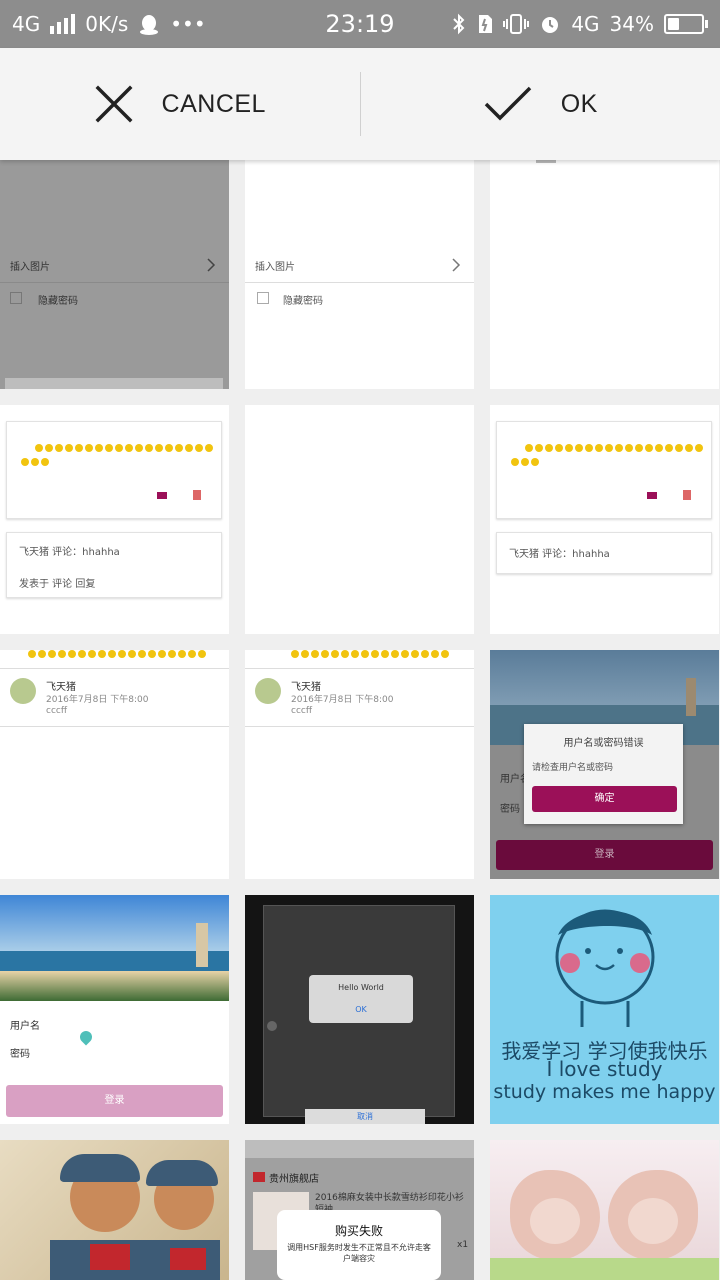 This screenshot has height=1280, width=720. I want to click on dialog-title: Hello World, so click(361, 987).